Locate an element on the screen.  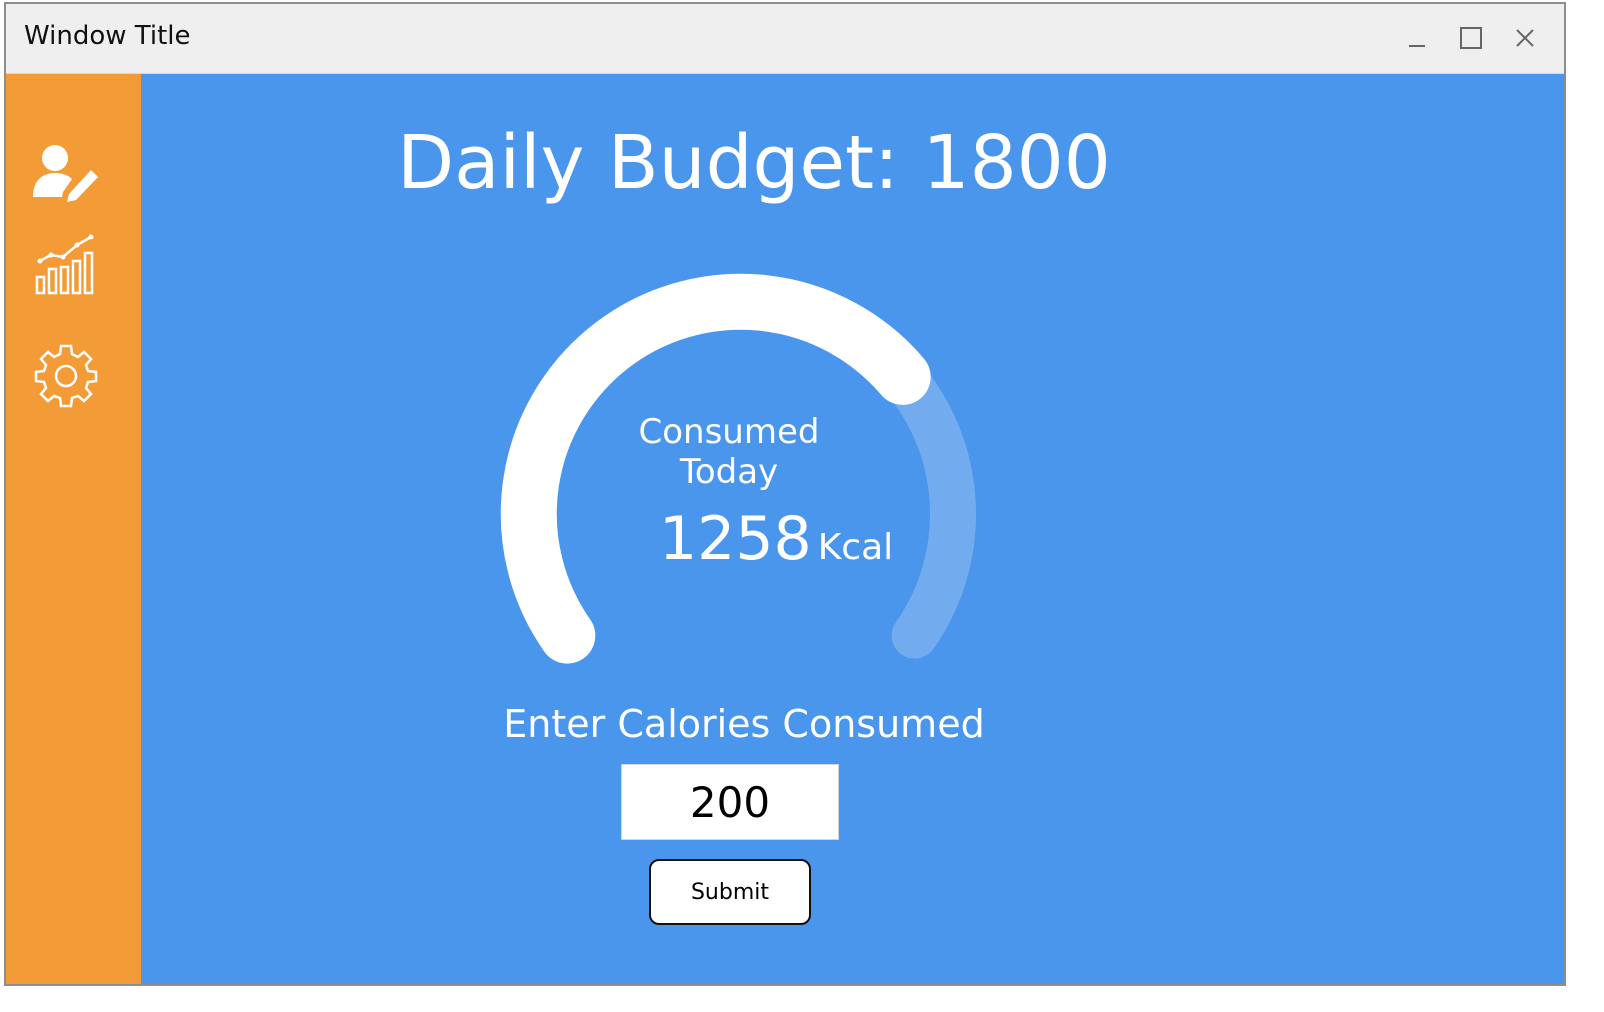
consumed-value: 1258 is located at coordinates (735, 539).